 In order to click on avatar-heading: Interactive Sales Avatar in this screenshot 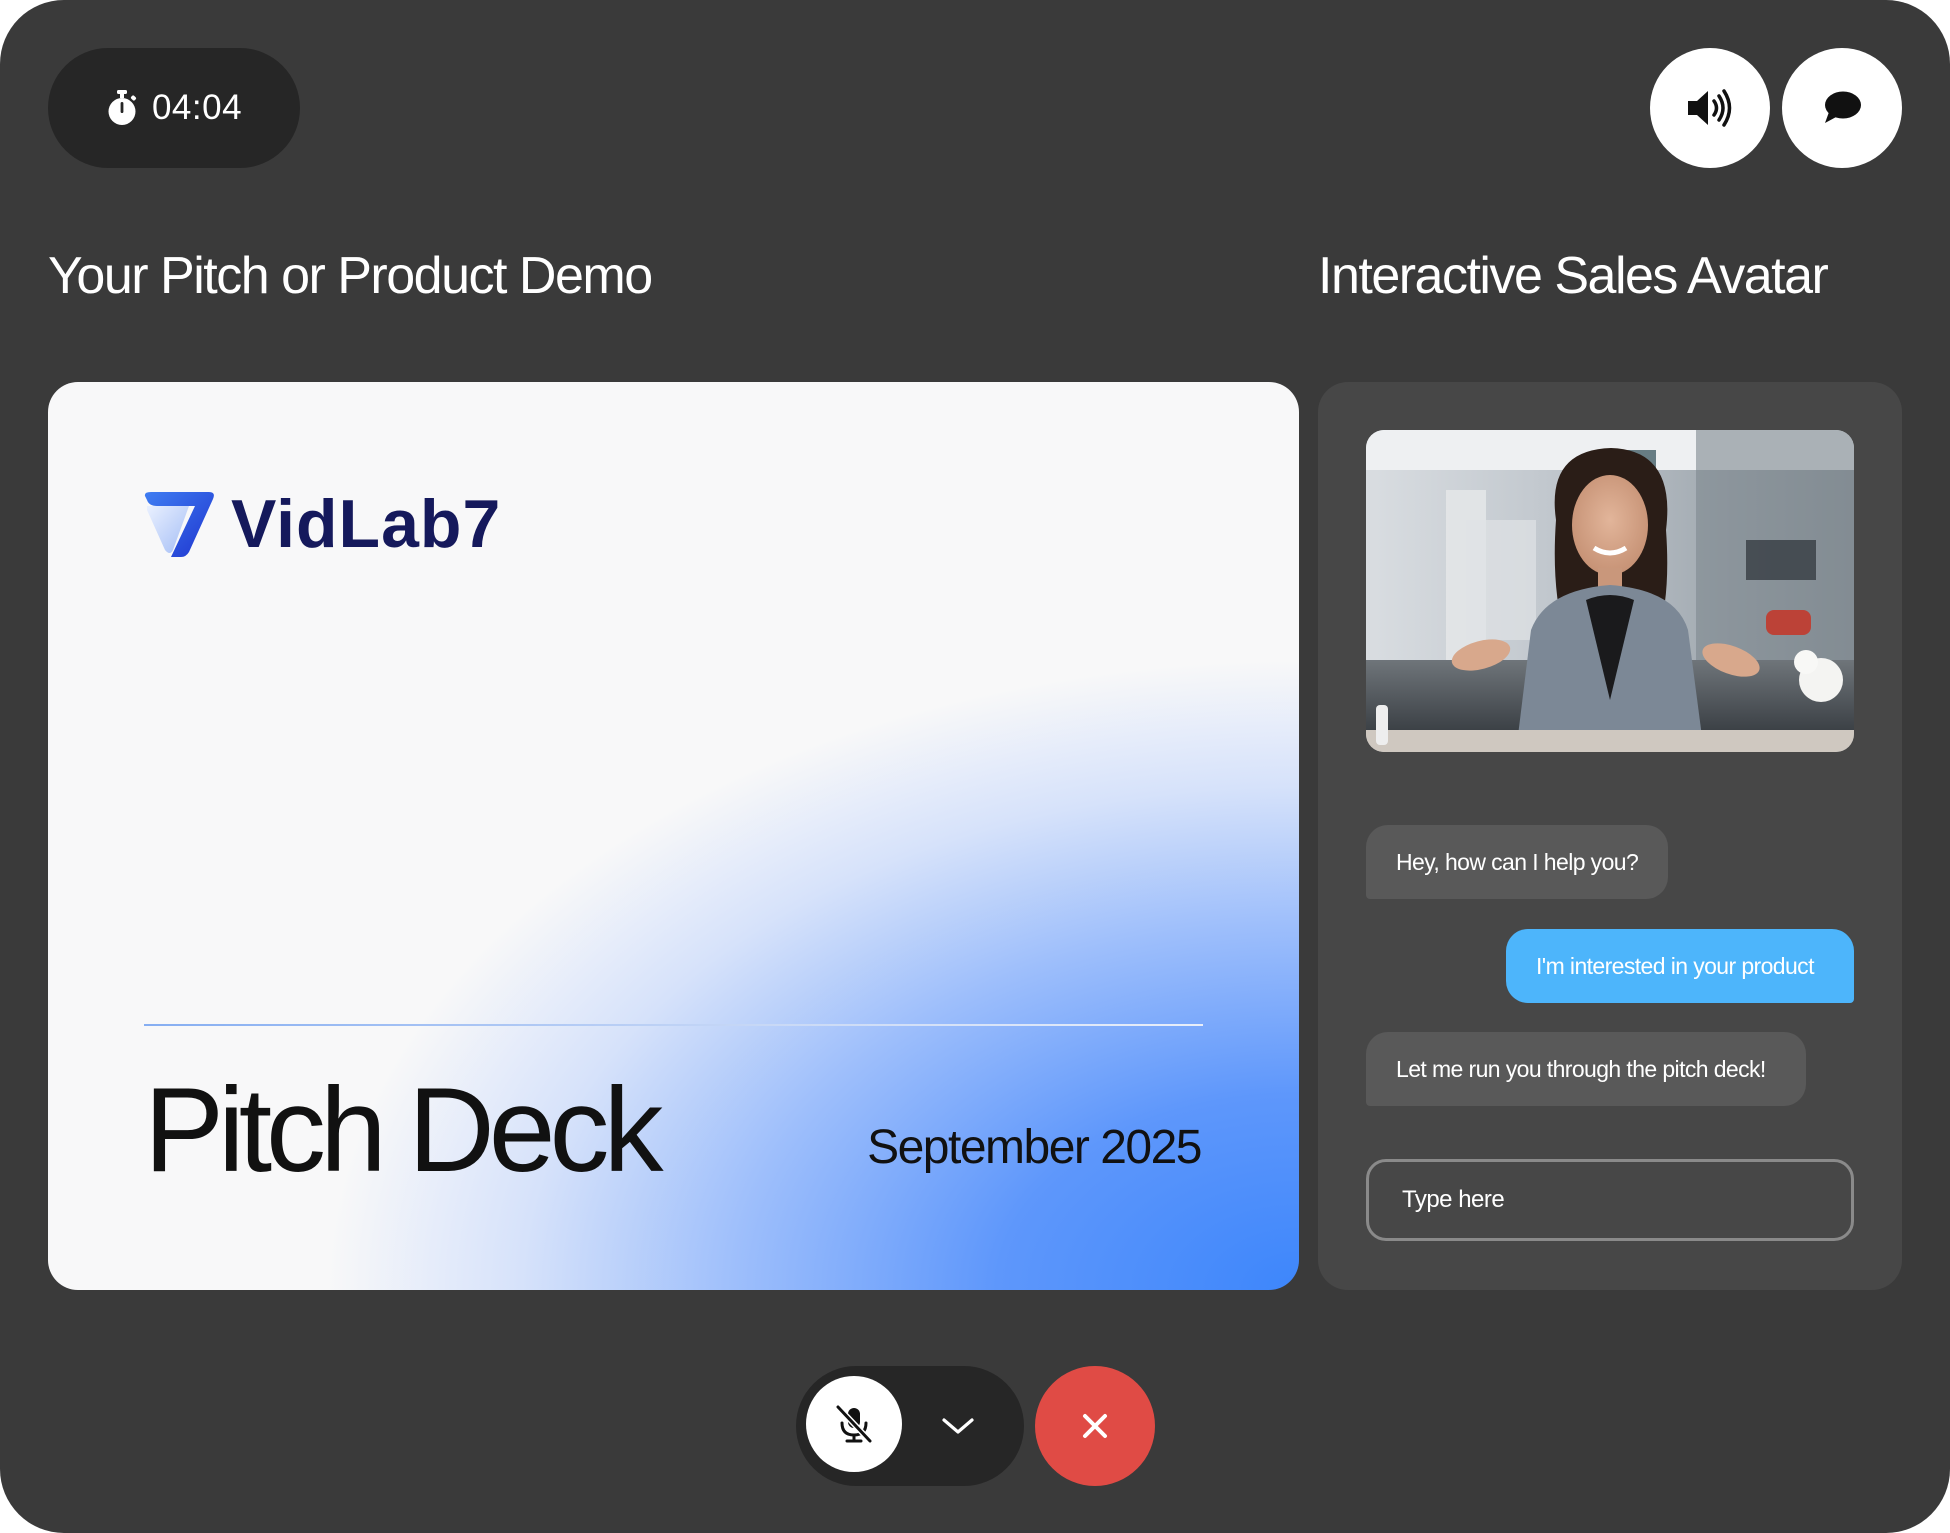, I will do `click(1573, 276)`.